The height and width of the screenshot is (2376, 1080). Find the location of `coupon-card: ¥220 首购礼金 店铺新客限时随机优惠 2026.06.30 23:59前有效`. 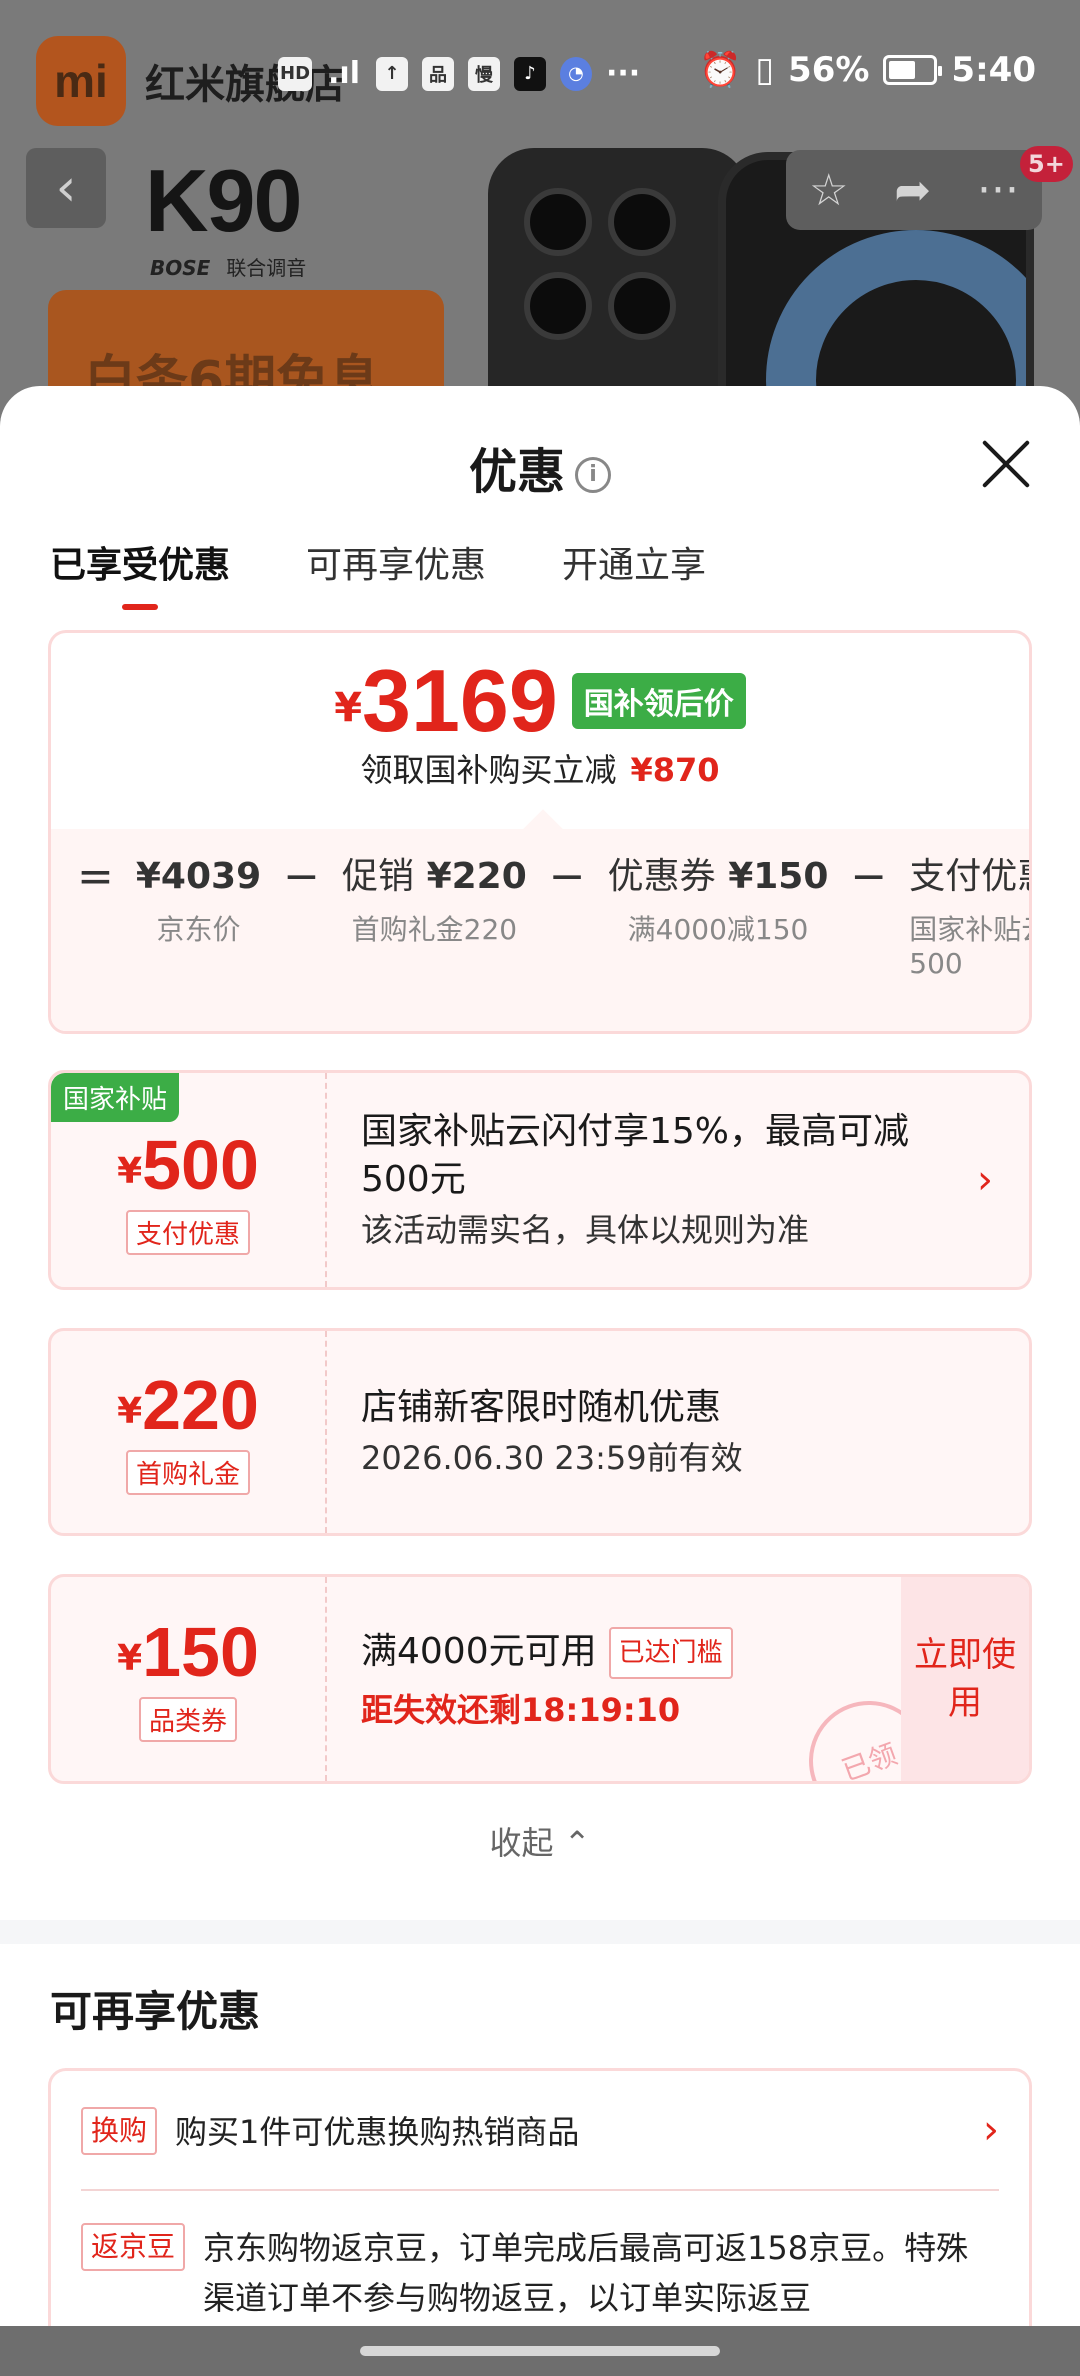

coupon-card: ¥220 首购礼金 店铺新客限时随机优惠 2026.06.30 23:59前有效 is located at coordinates (540, 1432).